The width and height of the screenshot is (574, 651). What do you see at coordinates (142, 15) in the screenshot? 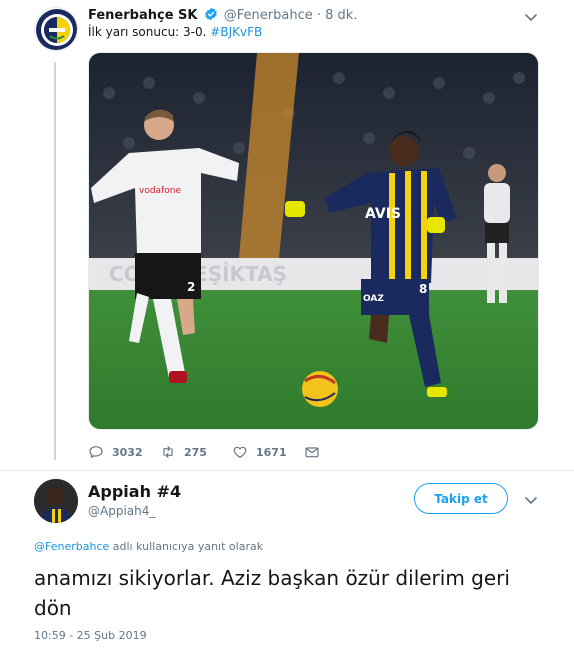
I see `author-name: Fenerbahçe SK` at bounding box center [142, 15].